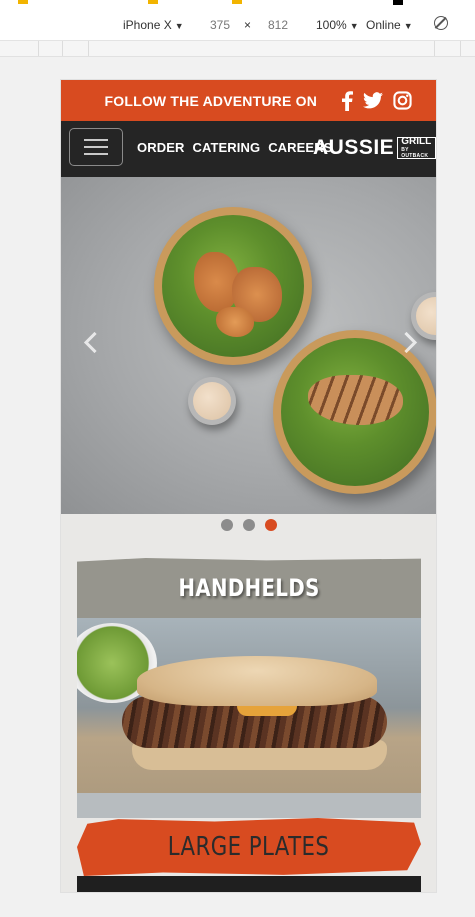 Image resolution: width=475 pixels, height=917 pixels. Describe the element at coordinates (337, 25) in the screenshot. I see `zoom-select: 100% ▼` at that location.